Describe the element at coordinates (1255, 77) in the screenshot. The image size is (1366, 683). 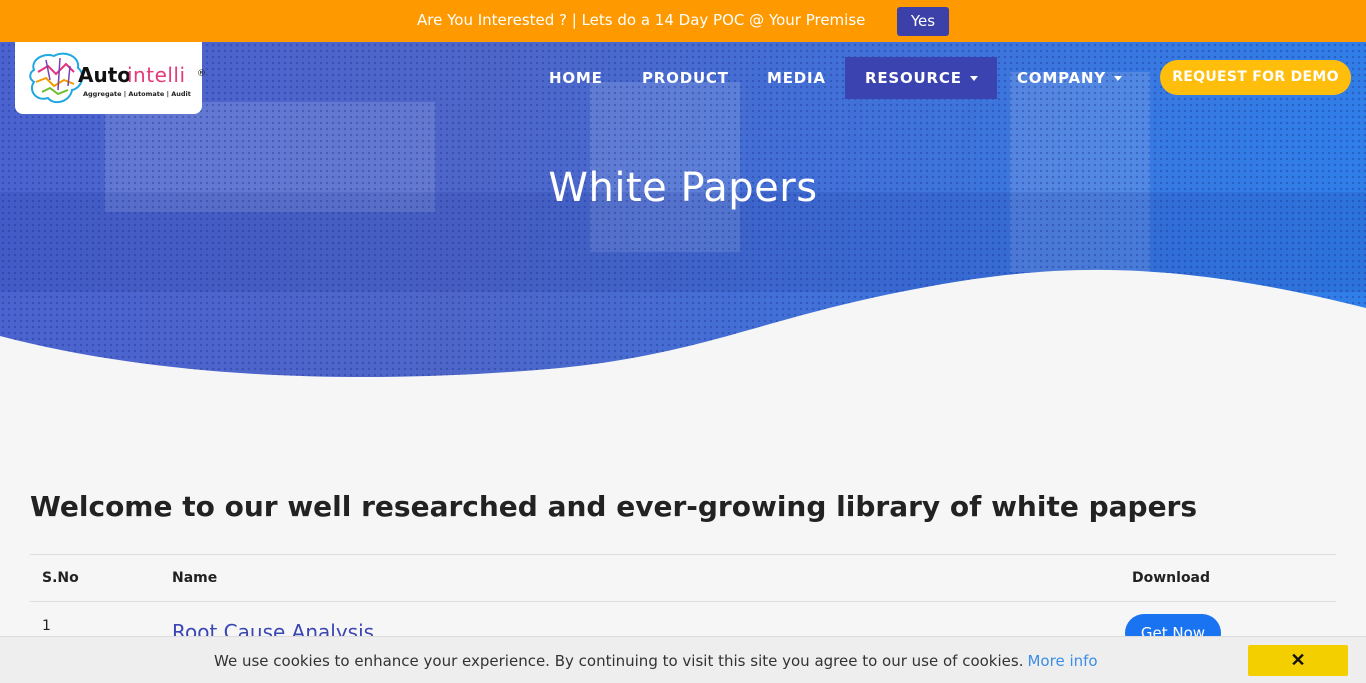
I see `request-demo-button: REQUEST FOR DEMO` at that location.